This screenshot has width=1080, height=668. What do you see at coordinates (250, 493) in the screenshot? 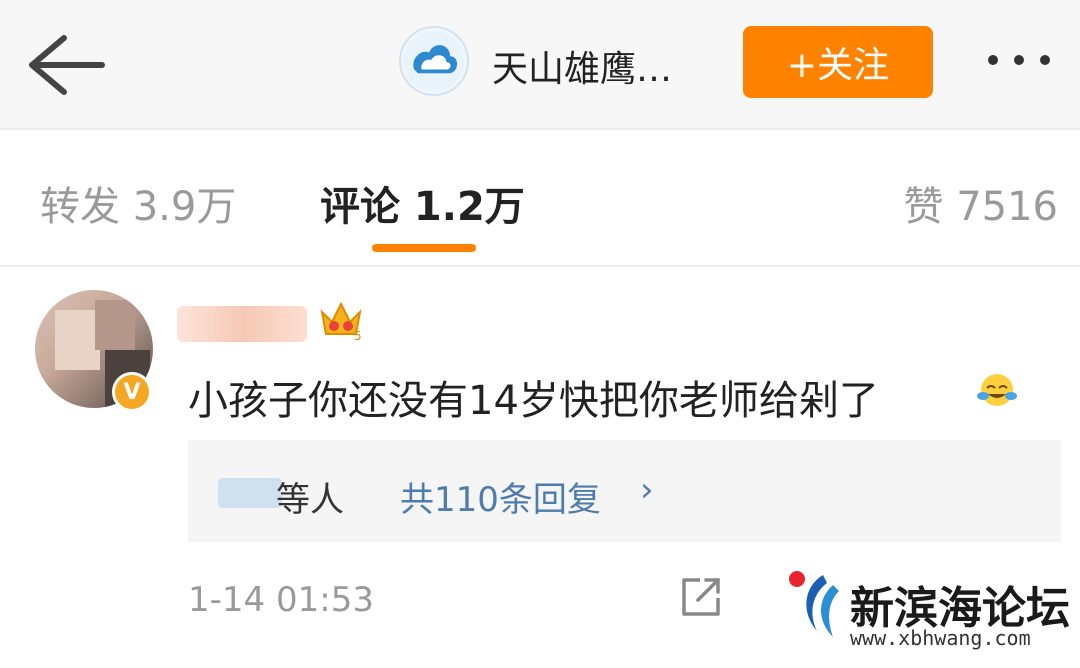
I see `replier-name-redacted` at bounding box center [250, 493].